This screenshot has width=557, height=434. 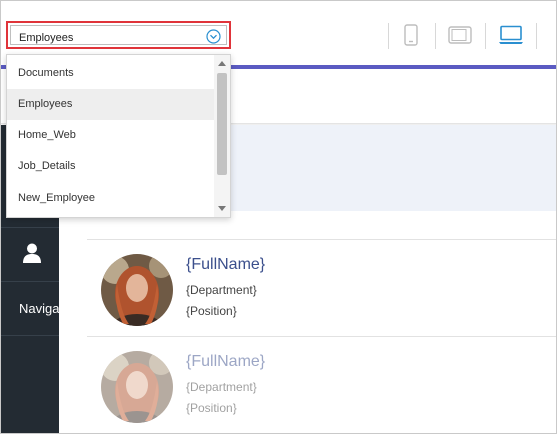 I want to click on sidebar-nav-label: Naviga, so click(x=39, y=308).